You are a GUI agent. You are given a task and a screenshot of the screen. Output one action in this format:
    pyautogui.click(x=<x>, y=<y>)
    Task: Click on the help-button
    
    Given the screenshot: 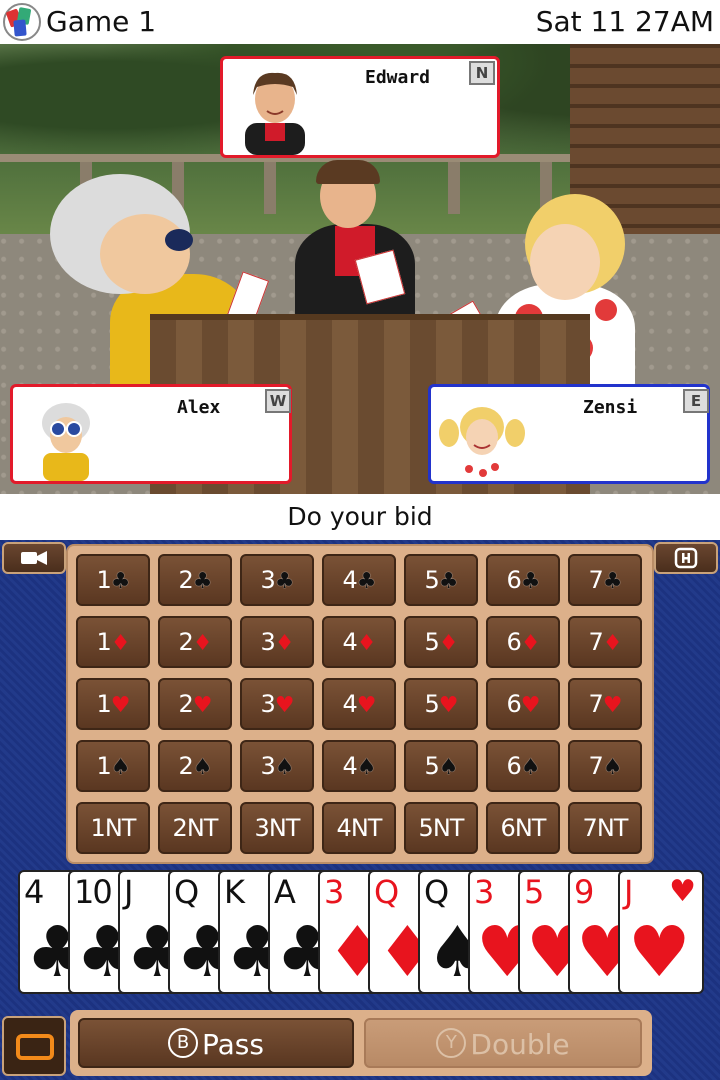 What is the action you would take?
    pyautogui.click(x=686, y=558)
    